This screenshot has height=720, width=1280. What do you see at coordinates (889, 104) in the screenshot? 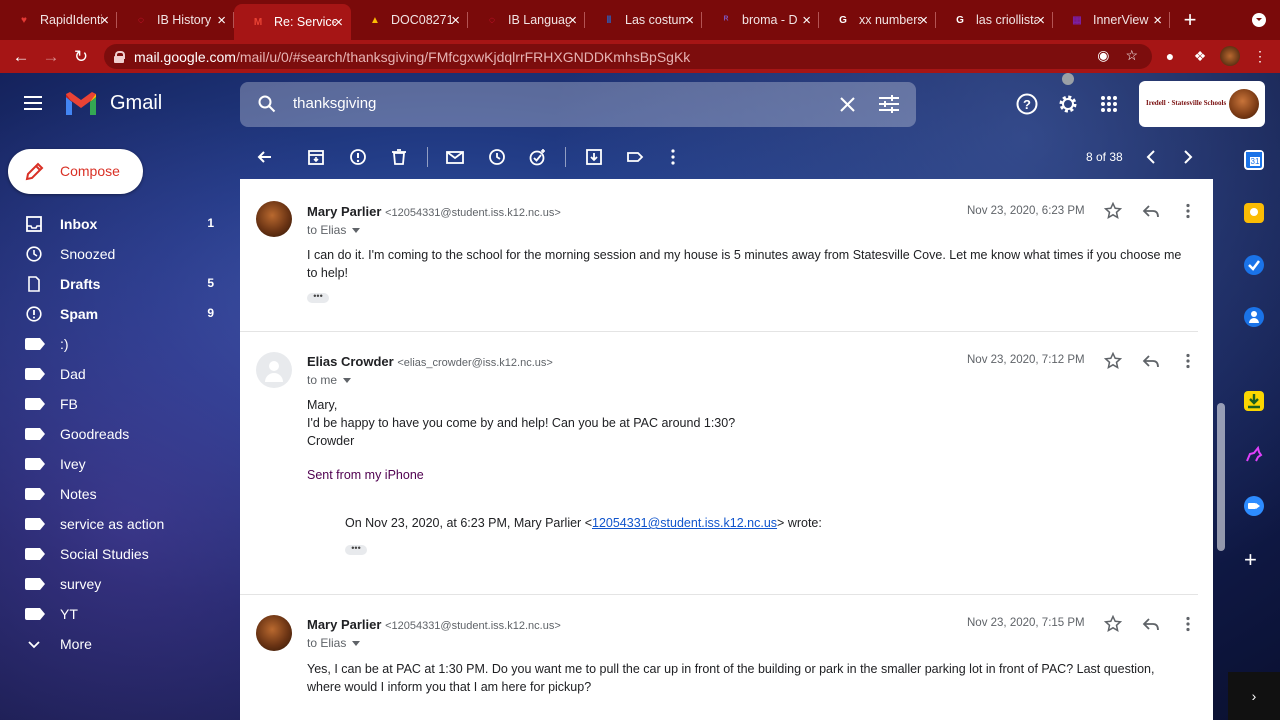
I see `search-options-icon` at bounding box center [889, 104].